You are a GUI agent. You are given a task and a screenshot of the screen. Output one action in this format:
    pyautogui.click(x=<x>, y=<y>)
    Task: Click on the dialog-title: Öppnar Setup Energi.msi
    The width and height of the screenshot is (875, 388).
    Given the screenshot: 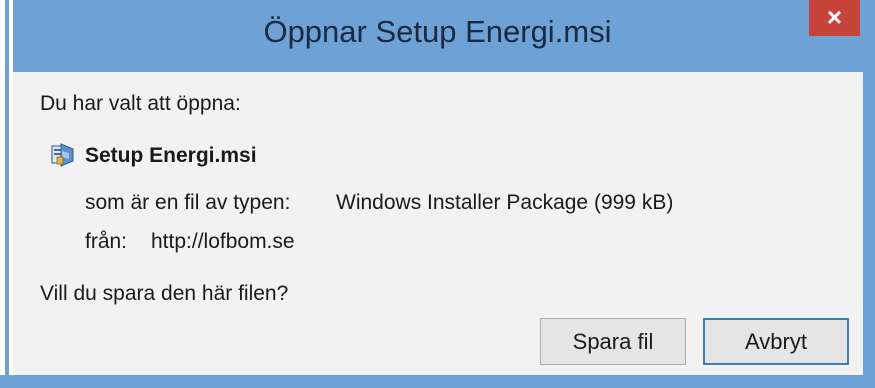 What is the action you would take?
    pyautogui.click(x=437, y=31)
    